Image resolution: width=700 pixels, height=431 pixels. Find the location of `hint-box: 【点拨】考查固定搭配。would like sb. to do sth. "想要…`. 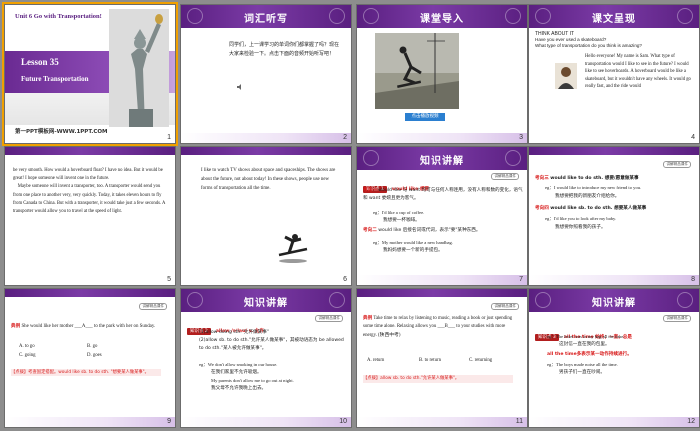

hint-box: 【点拨】考查固定搭配。would like sb. to do sth. "想要… is located at coordinates (86, 372).